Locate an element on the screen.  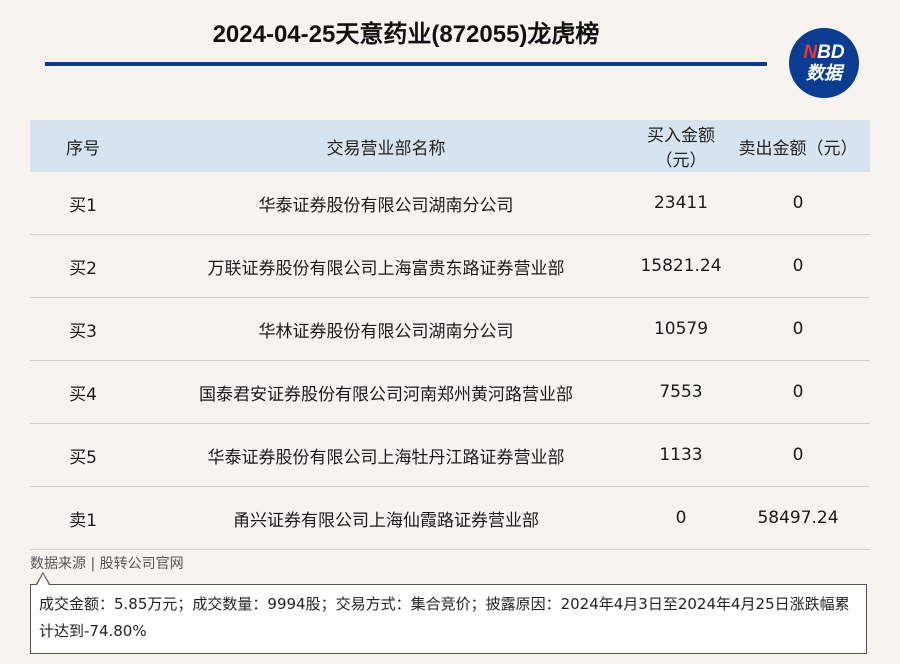
col-header-sell: 卖出金额（元） is located at coordinates (798, 146).